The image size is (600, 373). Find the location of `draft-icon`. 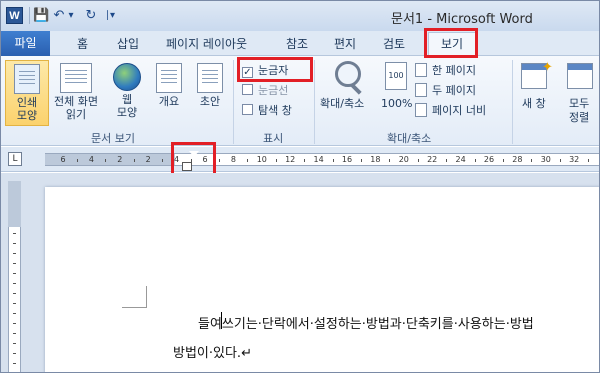

draft-icon is located at coordinates (210, 78).